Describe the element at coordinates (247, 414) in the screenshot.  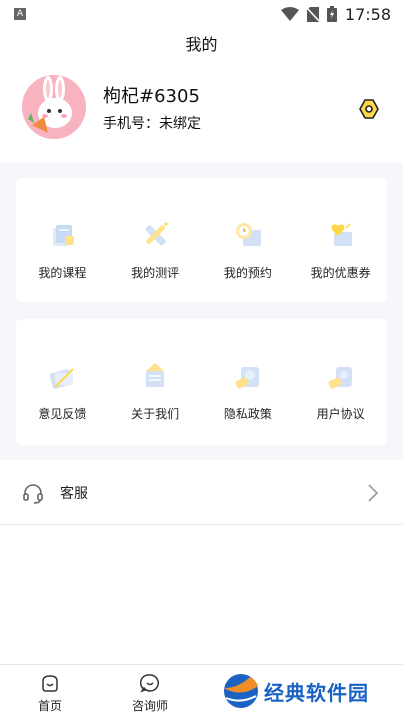
I see `menu-item-label: 隐私政策` at that location.